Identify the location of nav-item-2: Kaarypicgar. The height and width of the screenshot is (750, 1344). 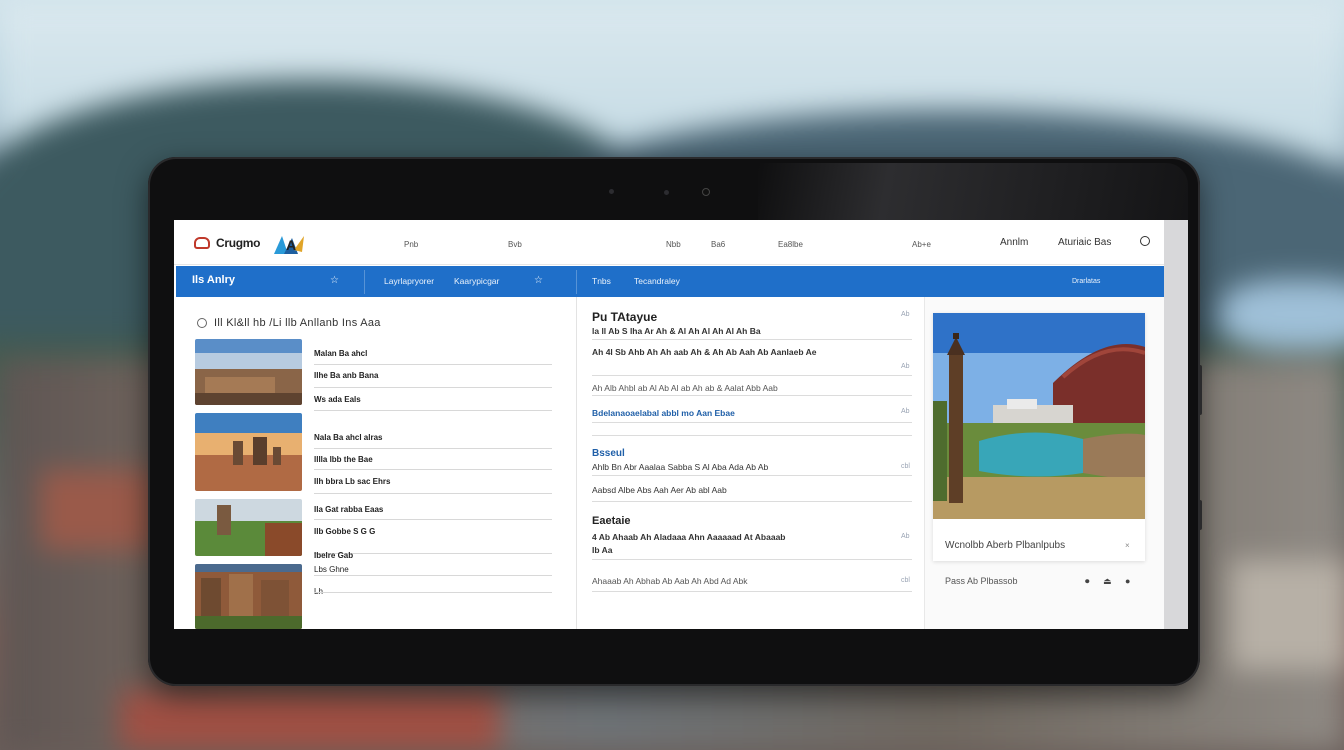
(476, 281).